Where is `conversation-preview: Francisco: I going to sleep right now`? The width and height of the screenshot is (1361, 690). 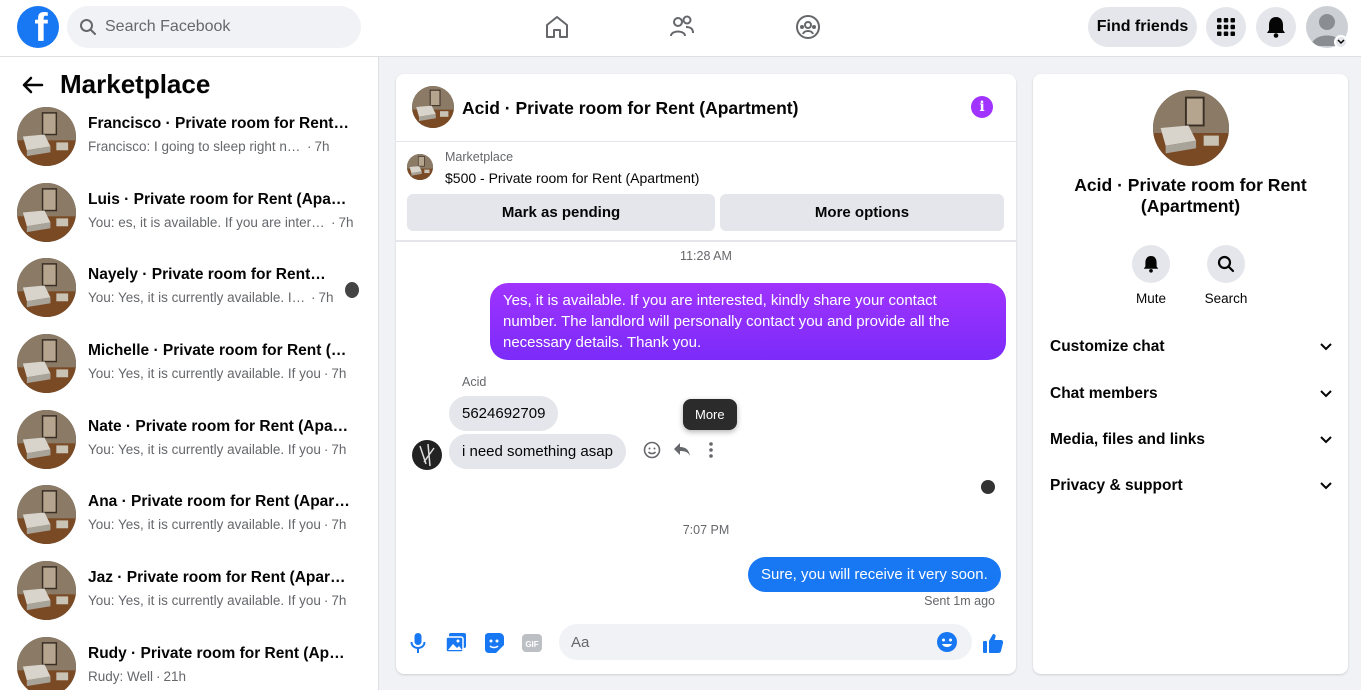 conversation-preview: Francisco: I going to sleep right now is located at coordinates (196, 146).